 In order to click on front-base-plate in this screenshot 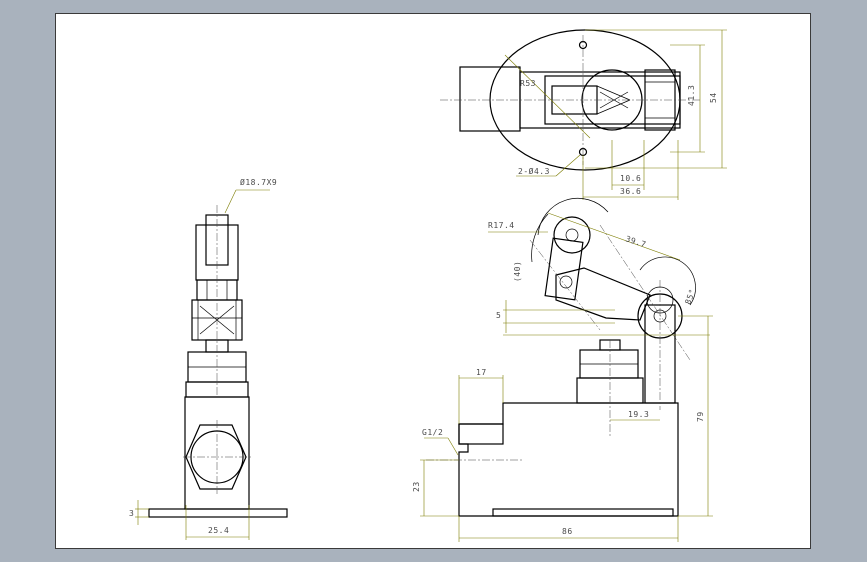, I will do `click(218, 513)`.